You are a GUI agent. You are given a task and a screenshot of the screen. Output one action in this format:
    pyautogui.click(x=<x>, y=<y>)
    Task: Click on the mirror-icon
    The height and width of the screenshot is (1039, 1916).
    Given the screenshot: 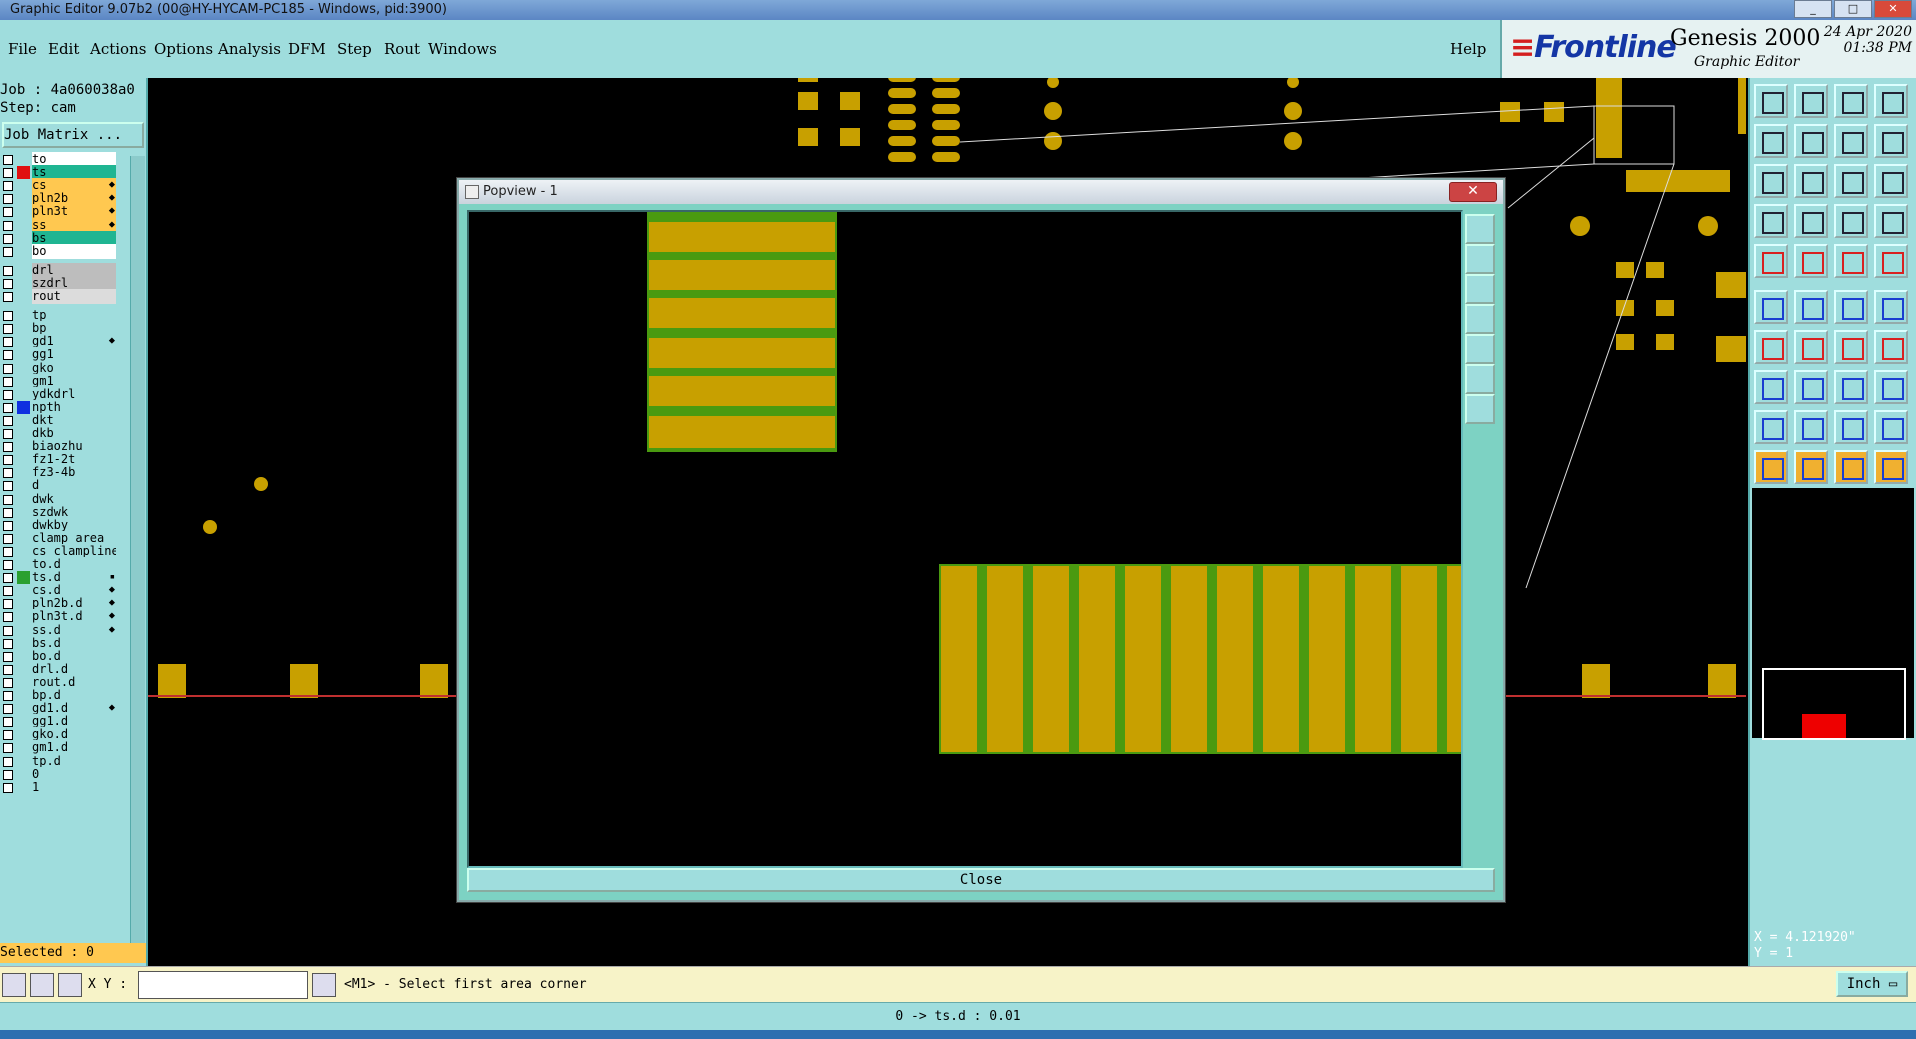 What is the action you would take?
    pyautogui.click(x=1851, y=141)
    